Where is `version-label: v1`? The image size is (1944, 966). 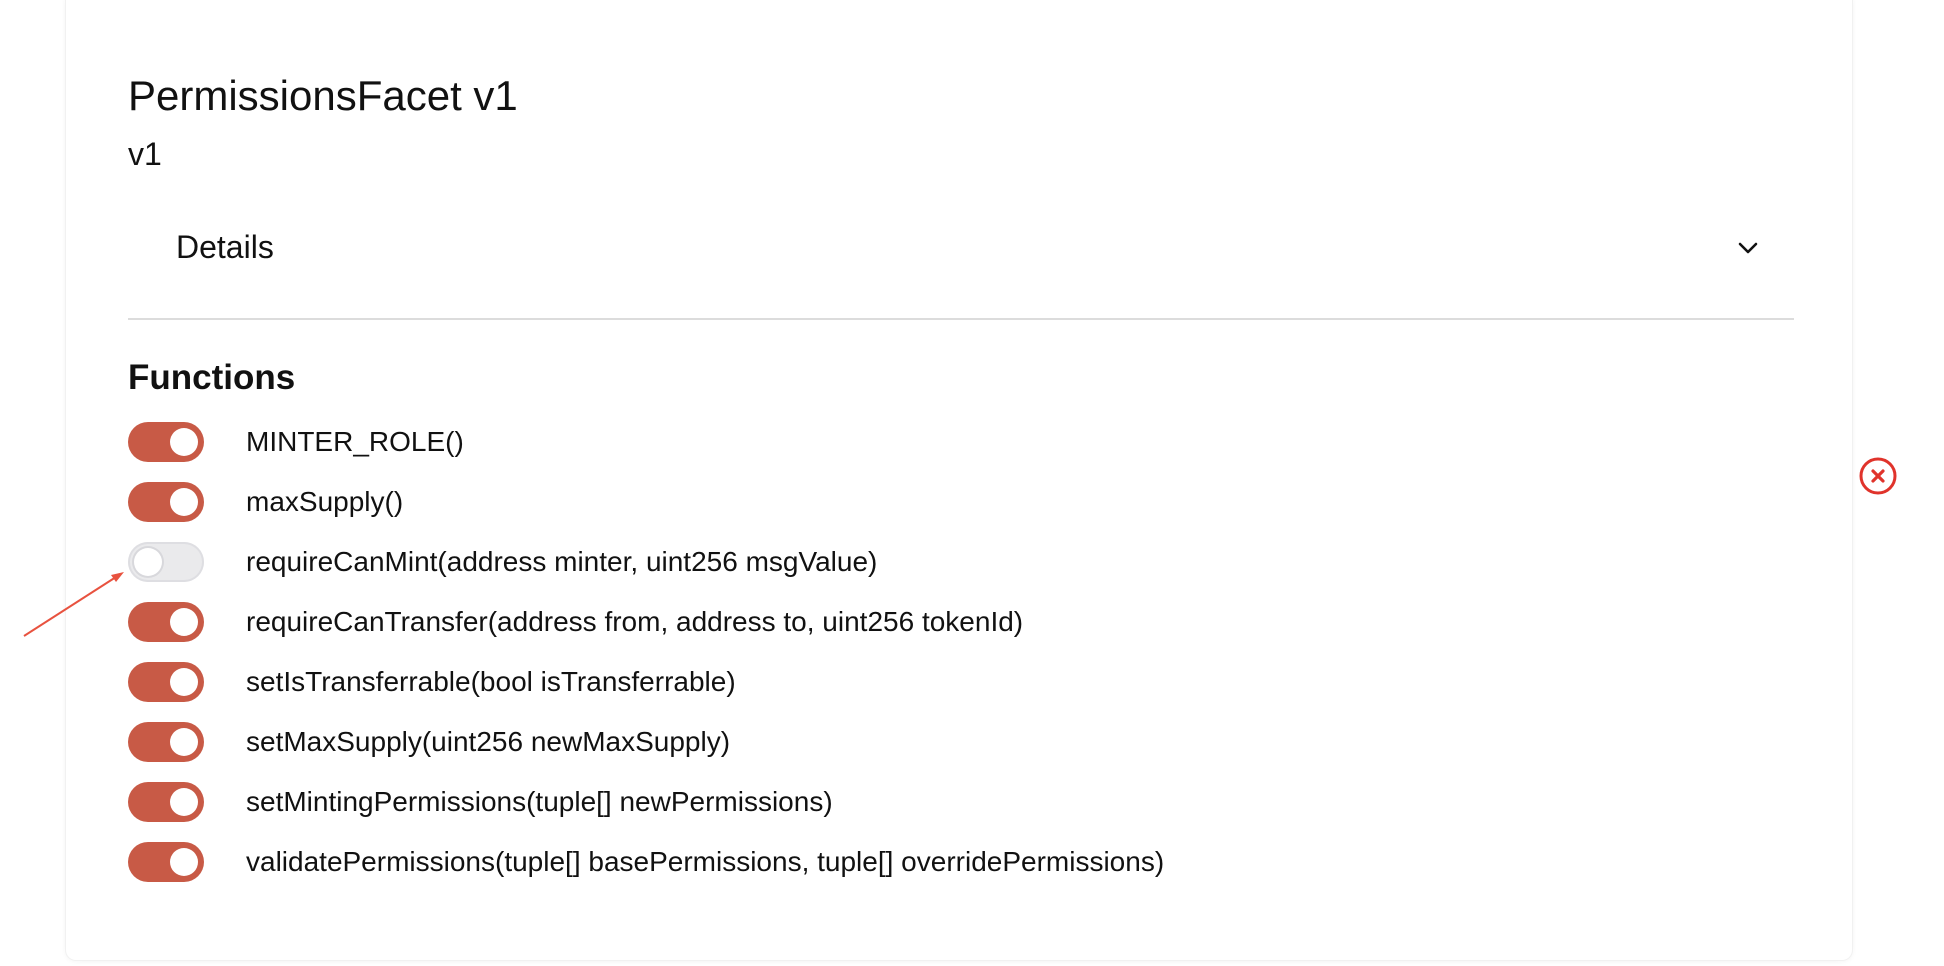 version-label: v1 is located at coordinates (145, 154).